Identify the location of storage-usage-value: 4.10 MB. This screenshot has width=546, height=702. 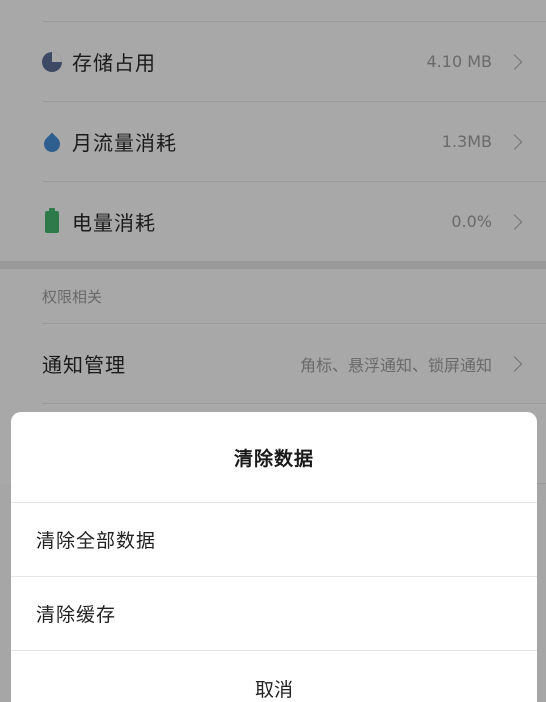
(459, 61).